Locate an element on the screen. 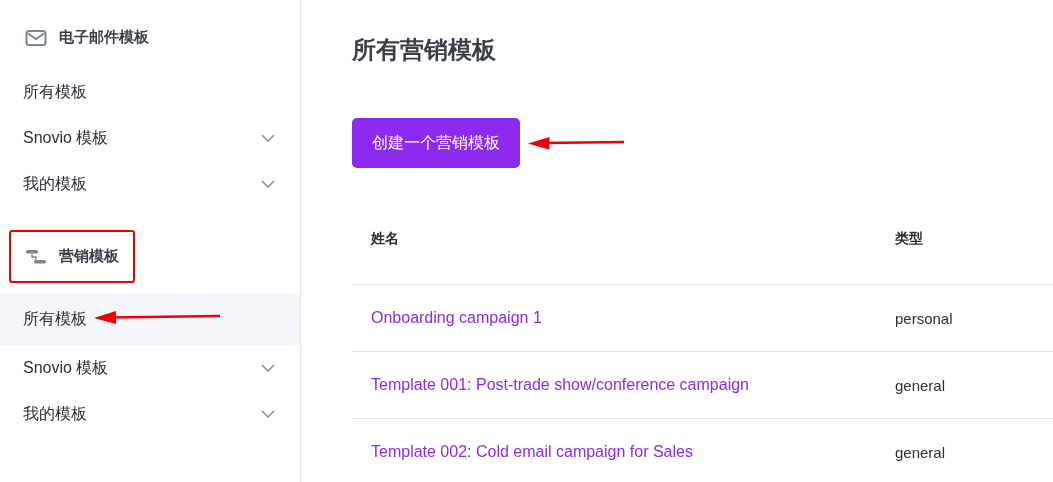 This screenshot has width=1053, height=482. flow-icon is located at coordinates (36, 256).